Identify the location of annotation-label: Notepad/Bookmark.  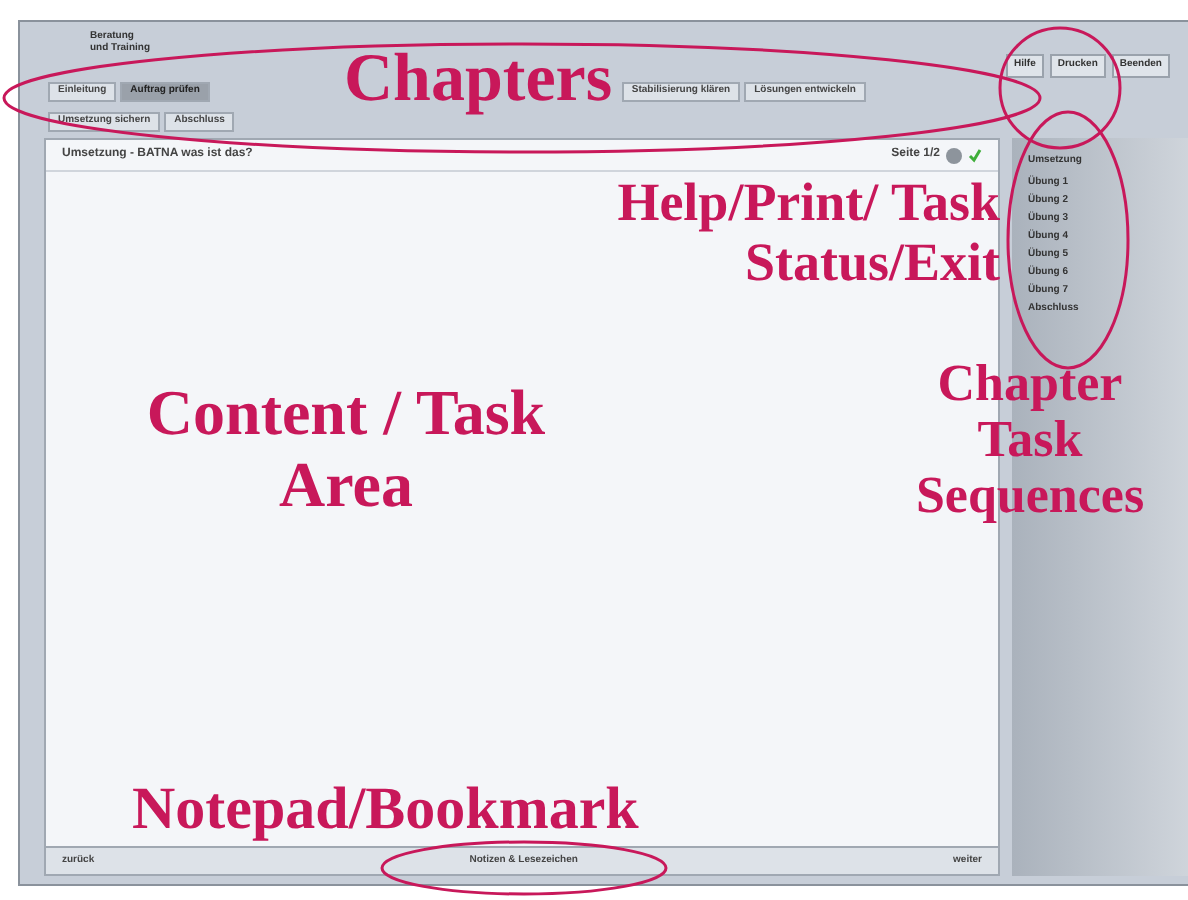
(385, 810).